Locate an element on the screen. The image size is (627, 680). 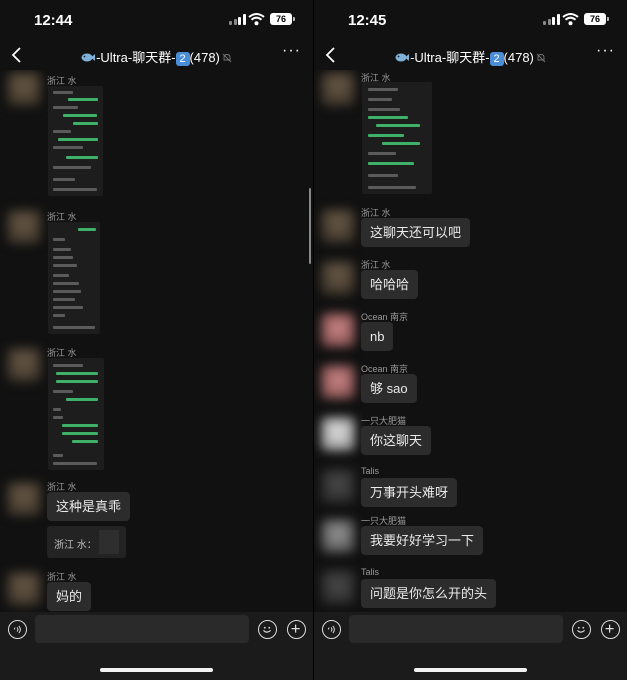
message-bubble: 够 sao is located at coordinates (389, 388).